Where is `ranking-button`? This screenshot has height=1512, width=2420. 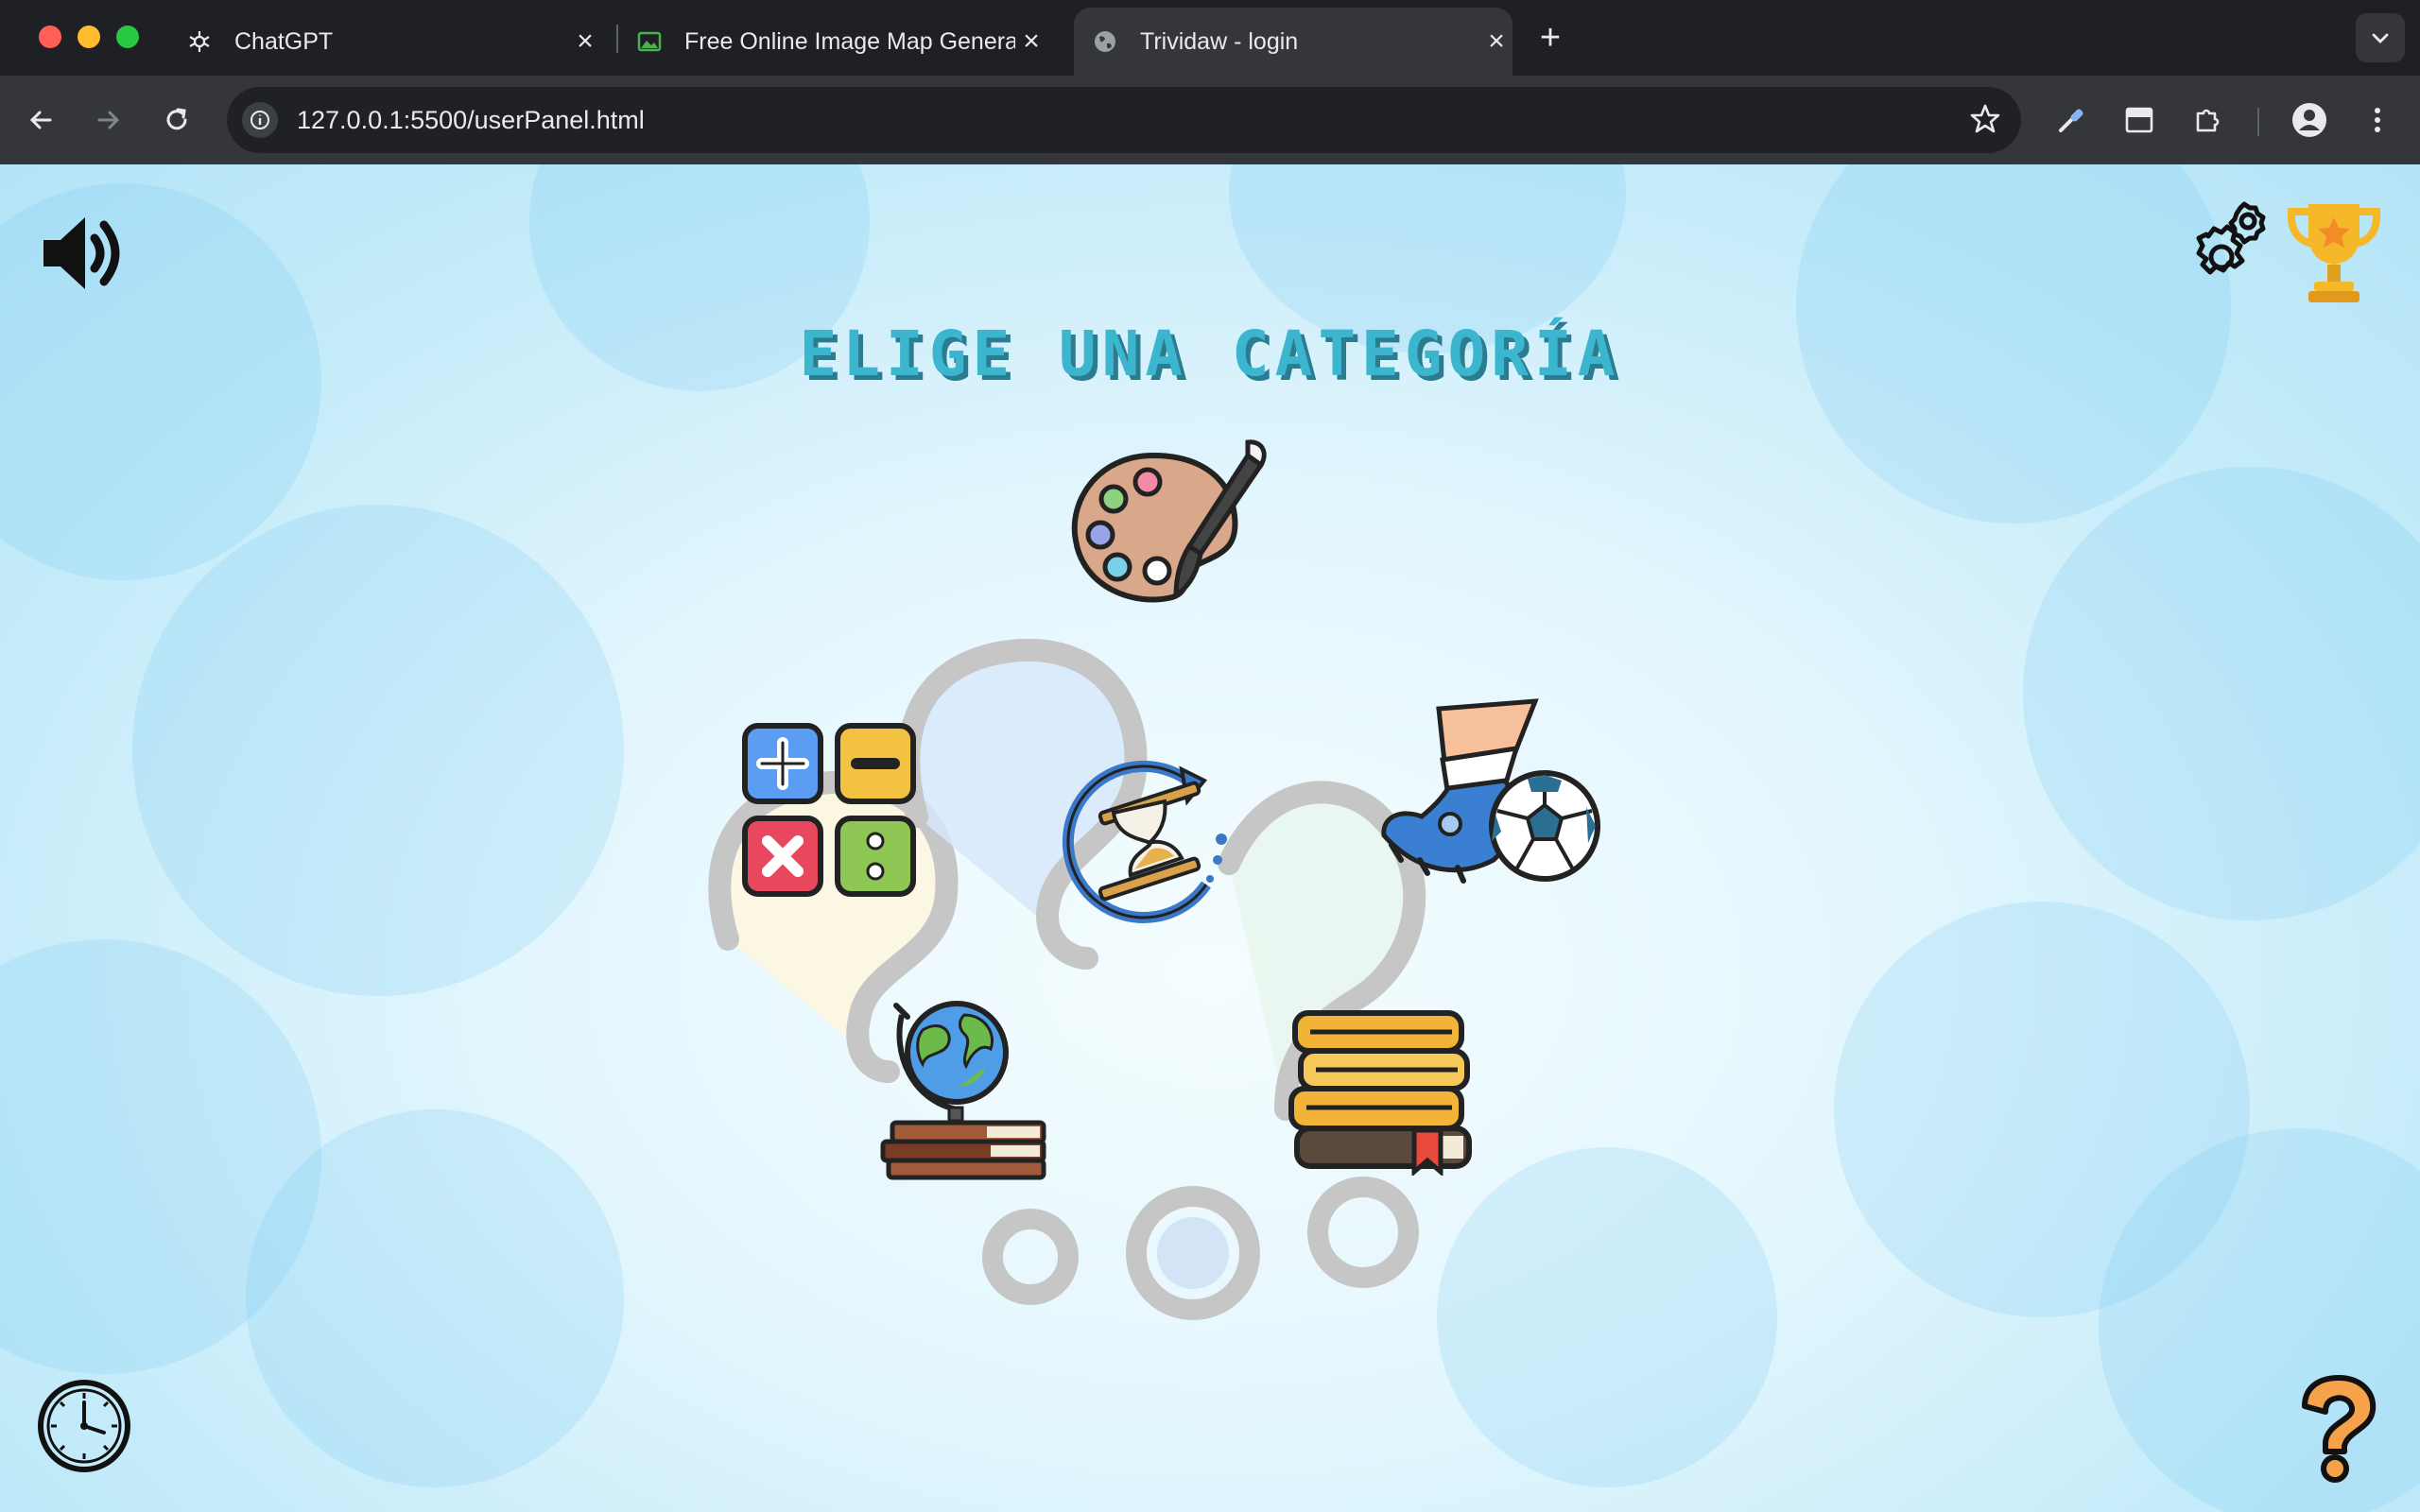
ranking-button is located at coordinates (2334, 251).